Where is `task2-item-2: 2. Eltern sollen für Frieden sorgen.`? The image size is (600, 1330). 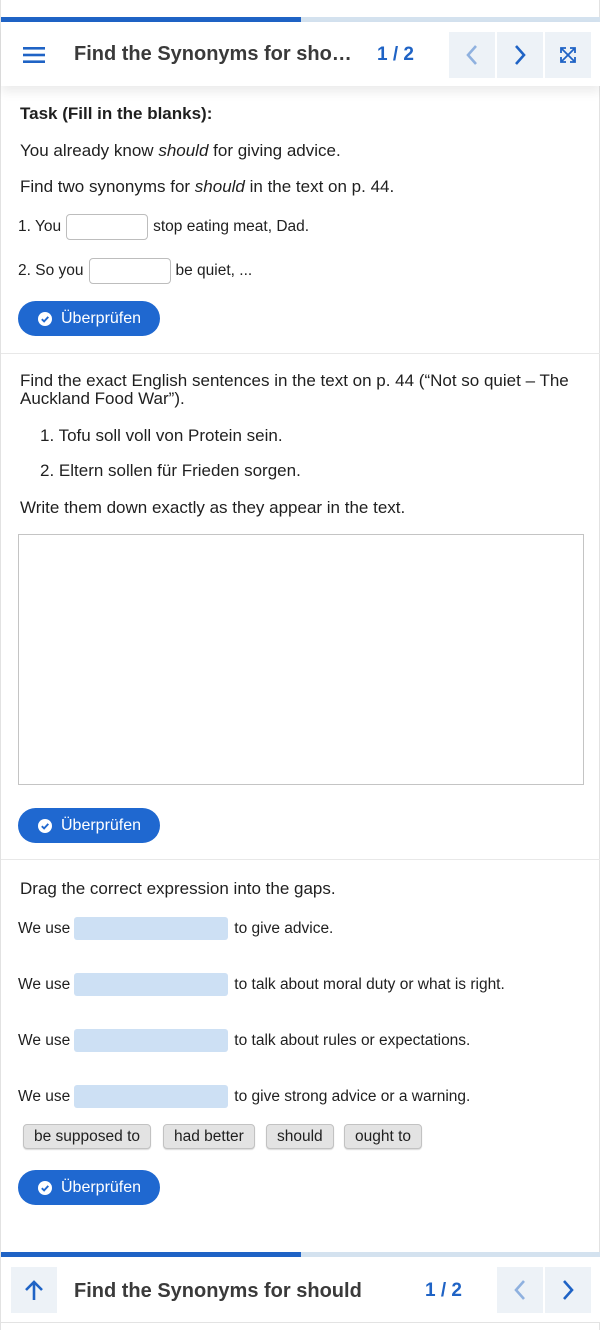
task2-item-2: 2. Eltern sollen für Frieden sorgen. is located at coordinates (170, 470).